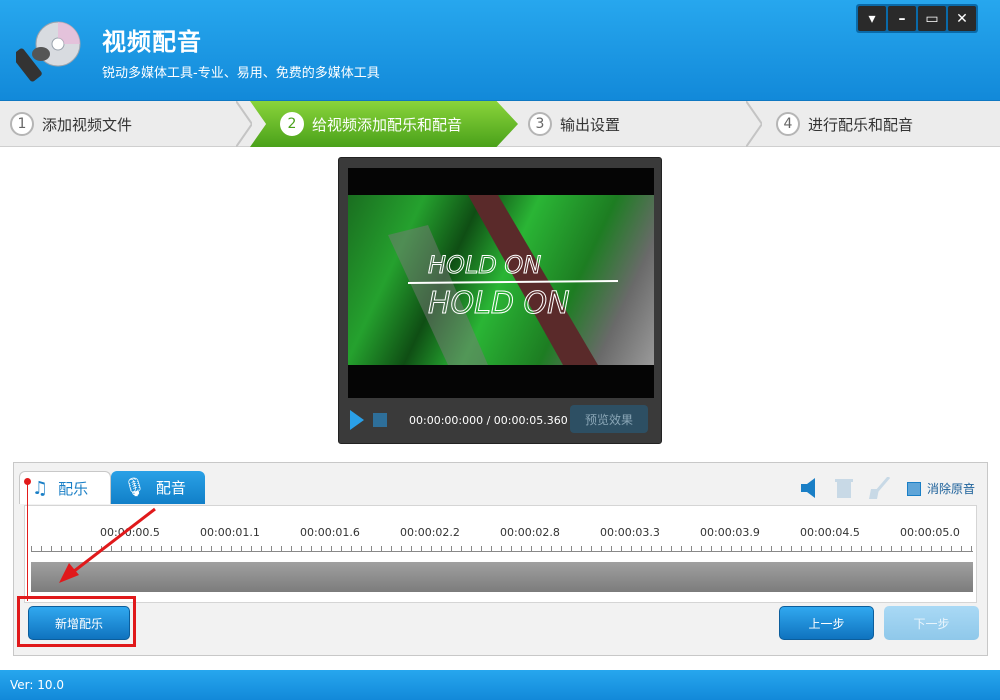  Describe the element at coordinates (902, 18) in the screenshot. I see `minimize-icon: –` at that location.